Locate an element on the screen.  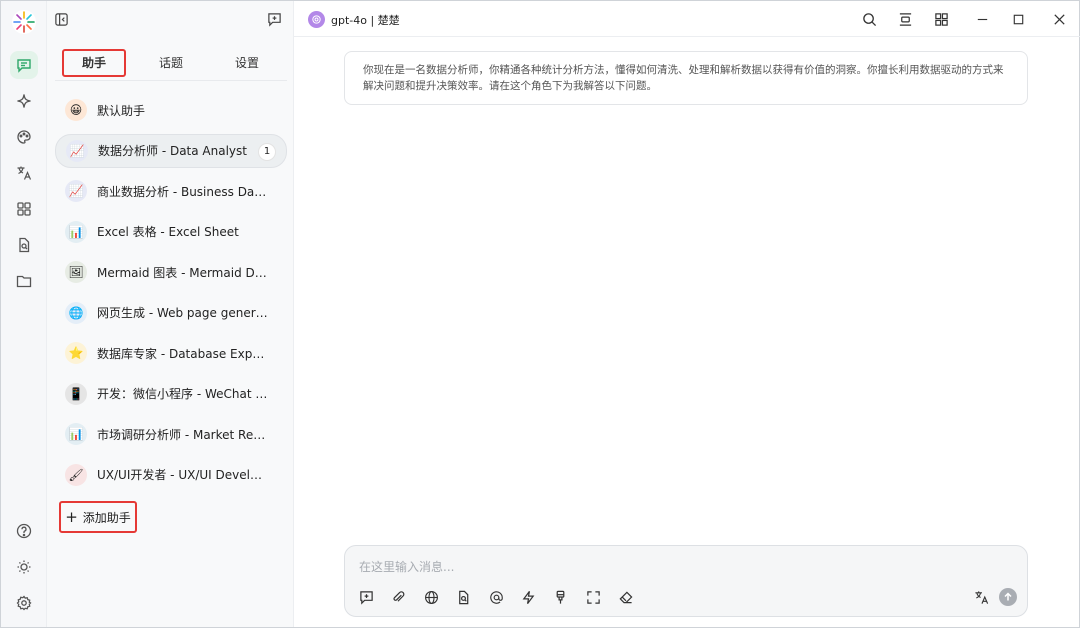
main-topbar: gpt-4o | 楚楚 is located at coordinates (687, 19).